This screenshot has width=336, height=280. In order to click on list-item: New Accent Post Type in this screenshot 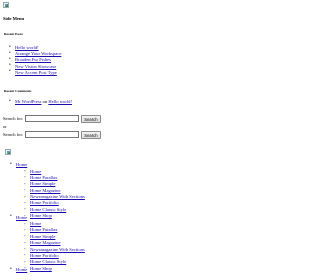, I will do `click(35, 72)`.